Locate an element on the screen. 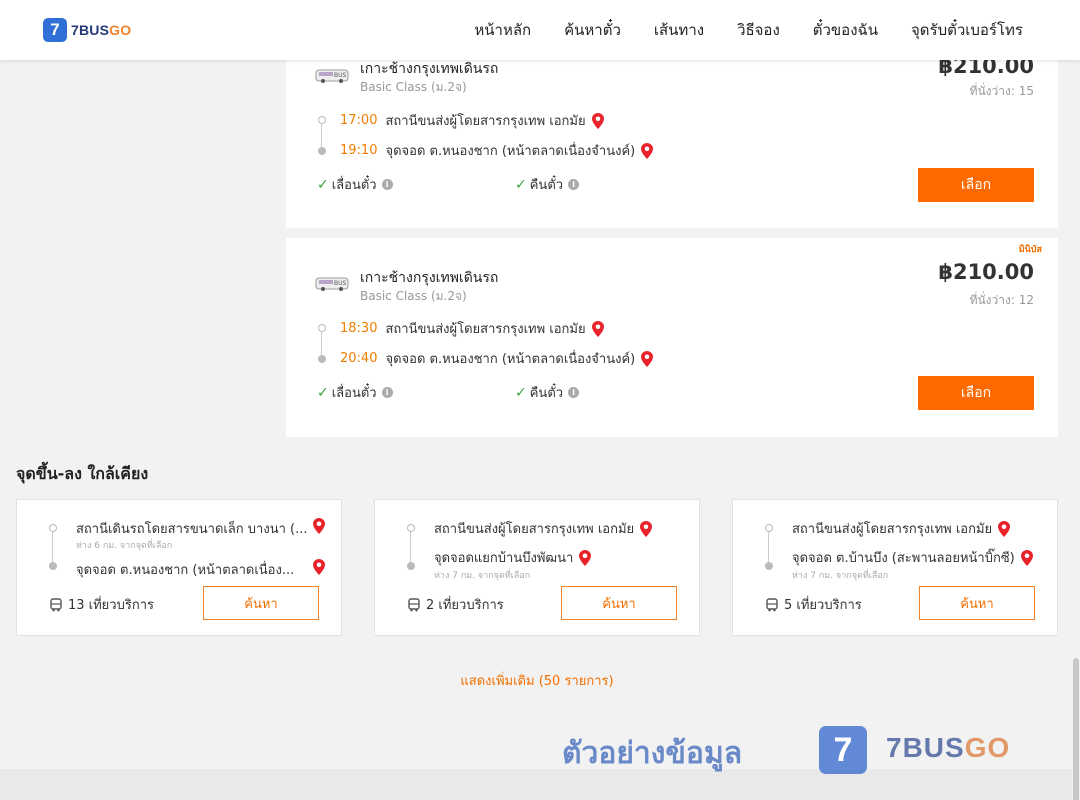 The height and width of the screenshot is (800, 1080). nav-search-ticket: ค้นหาตั๋ว is located at coordinates (592, 30).